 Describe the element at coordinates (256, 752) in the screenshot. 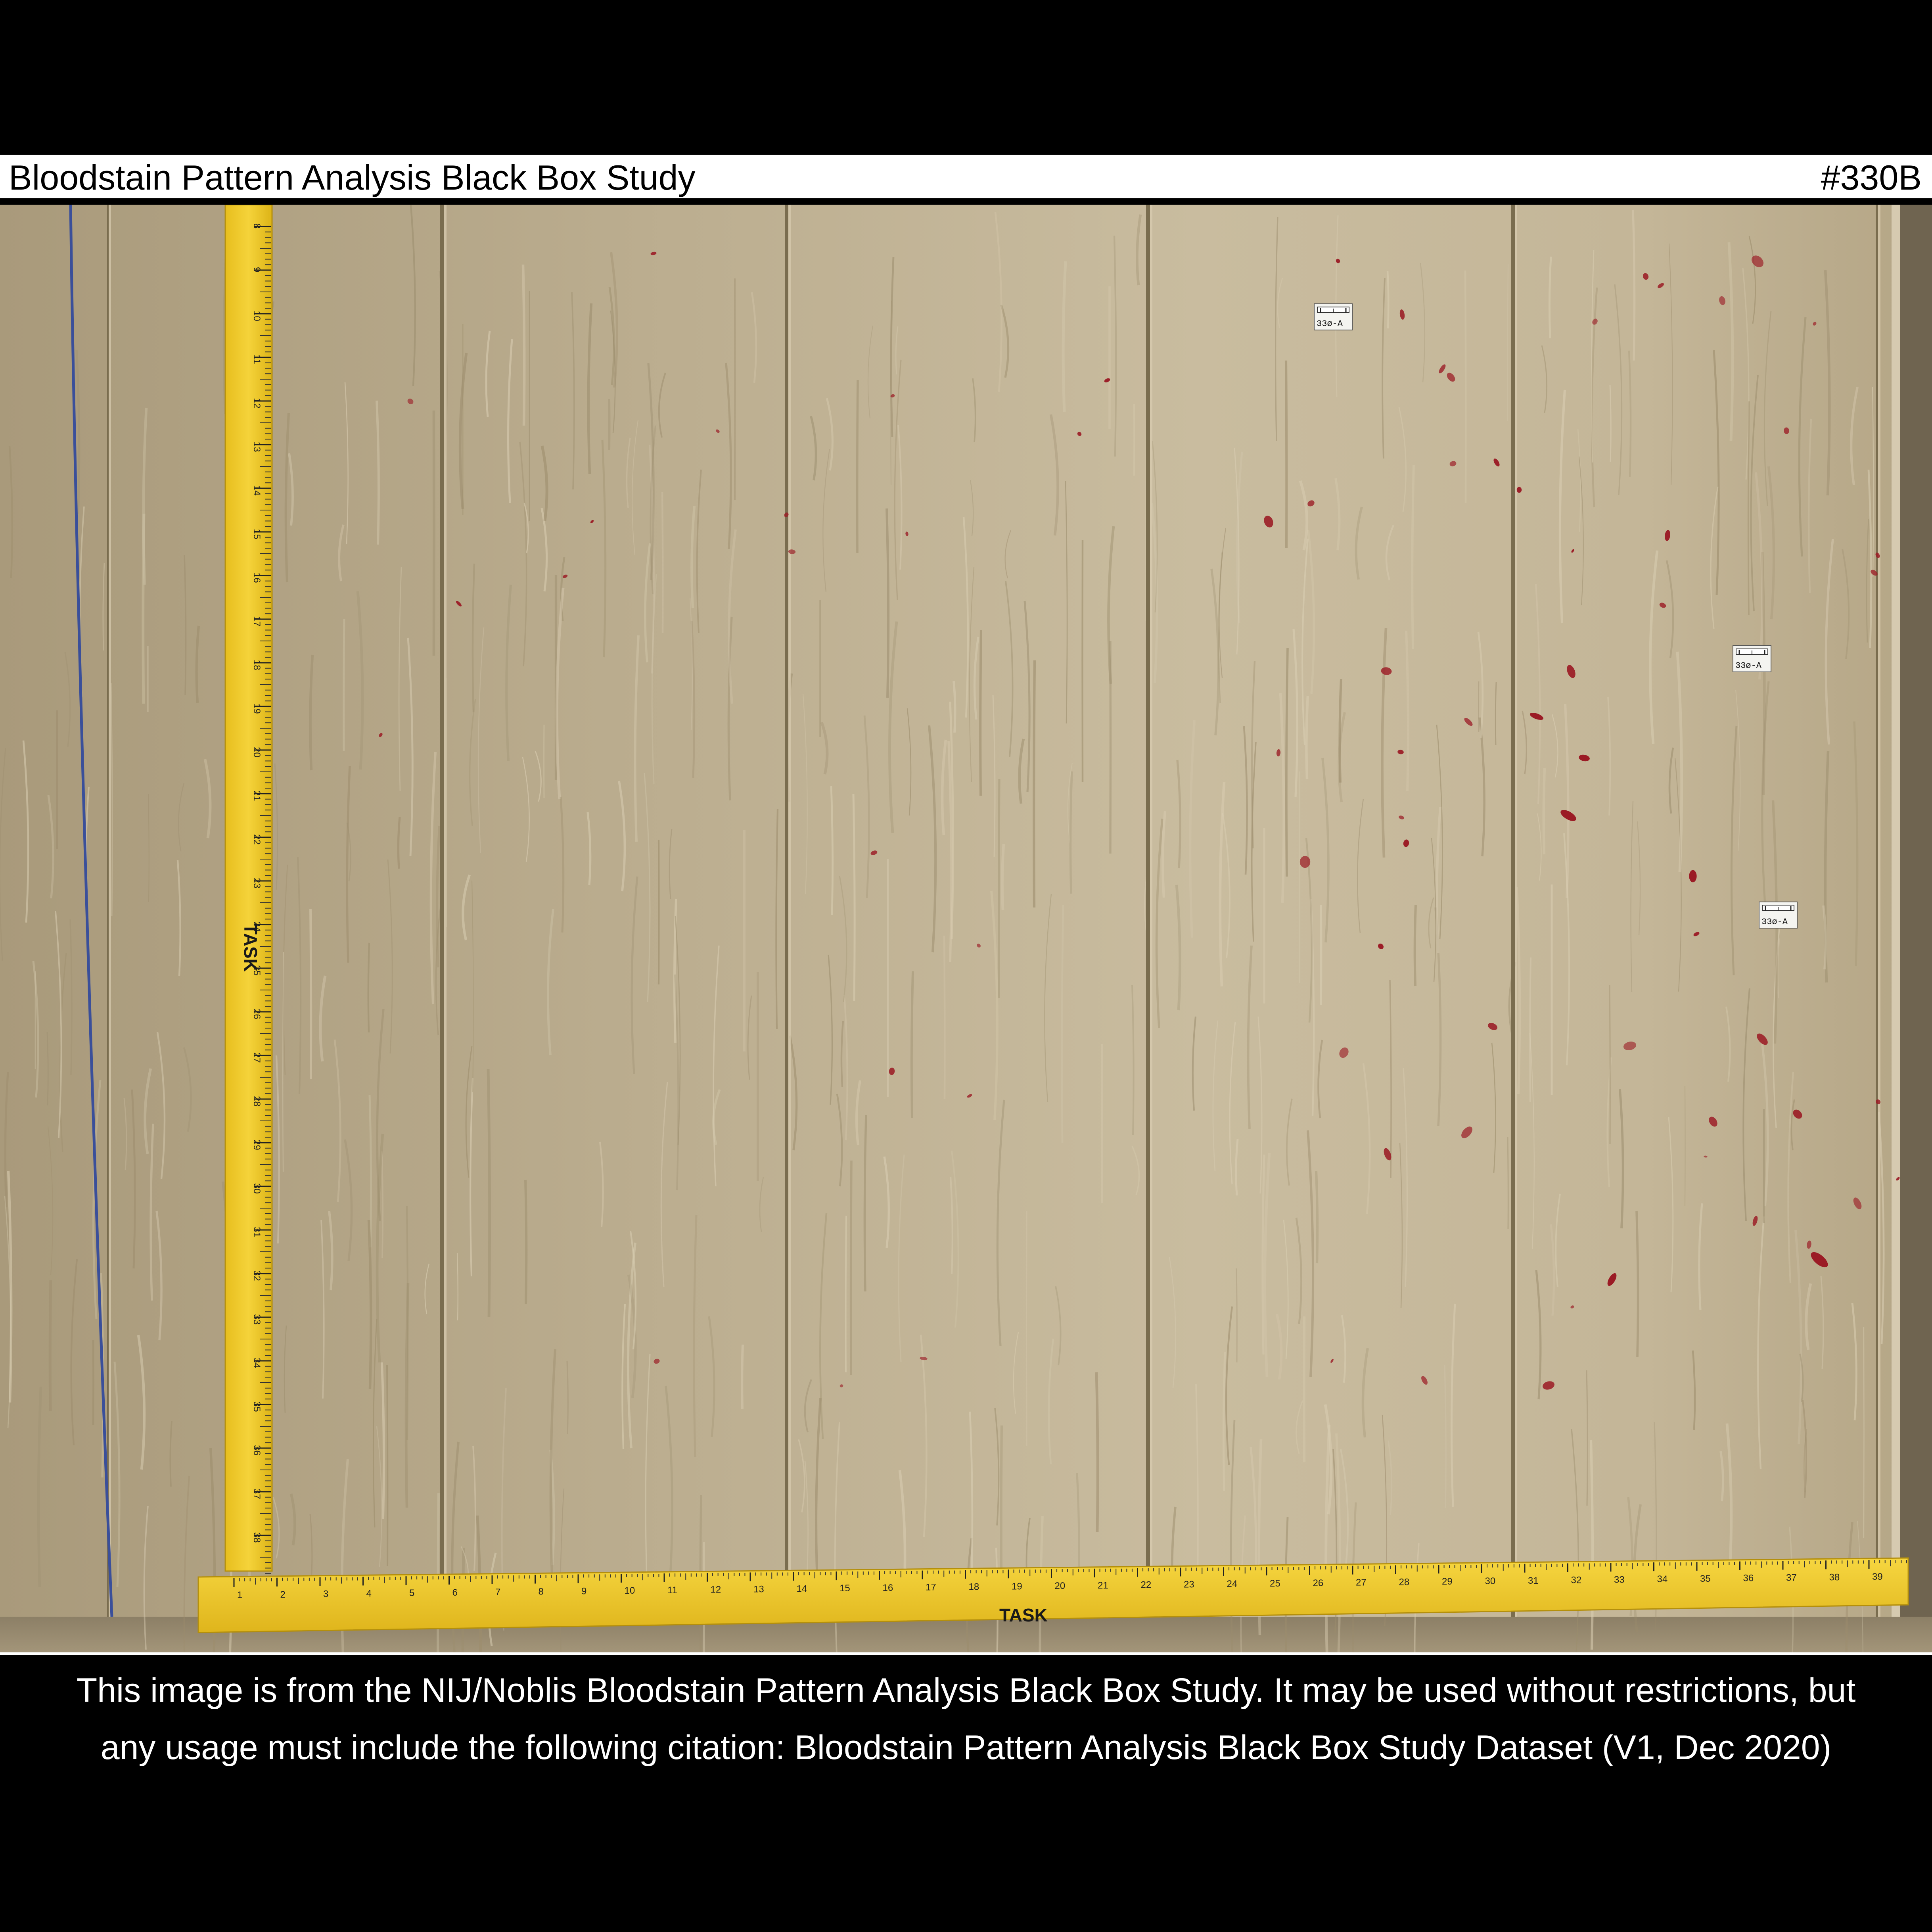

I see `vertical-ruler-number: 20` at that location.